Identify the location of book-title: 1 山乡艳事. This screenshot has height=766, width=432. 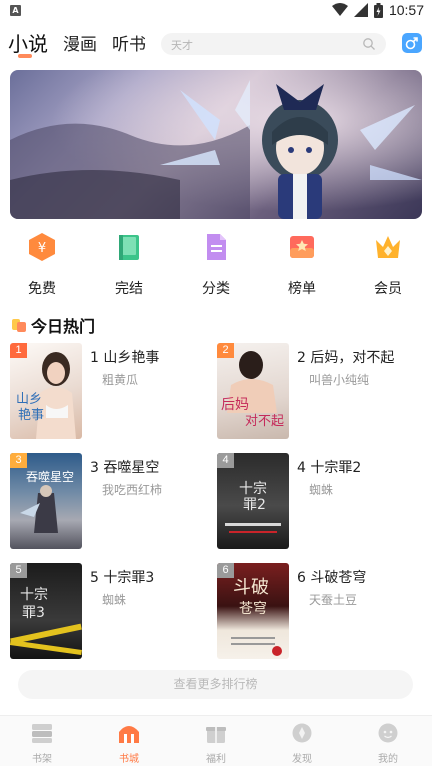
(125, 358).